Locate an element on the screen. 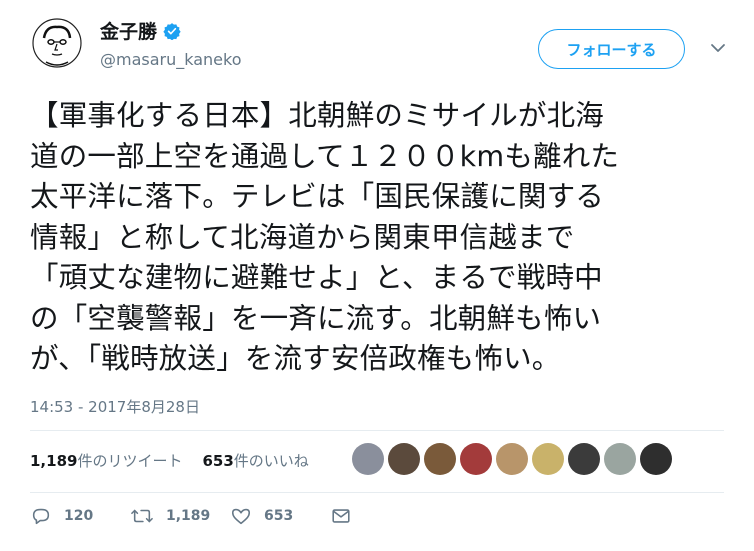  tweet-line: 道の一部上空を通過して１２００kmも離れた is located at coordinates (325, 156).